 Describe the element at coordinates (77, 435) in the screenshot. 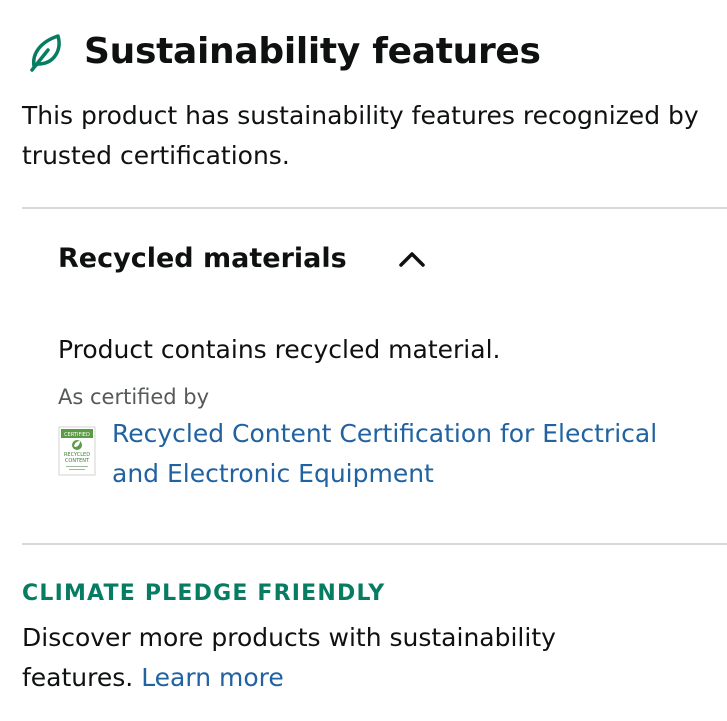

I see `badge-text-certified: CERTIFIED` at that location.